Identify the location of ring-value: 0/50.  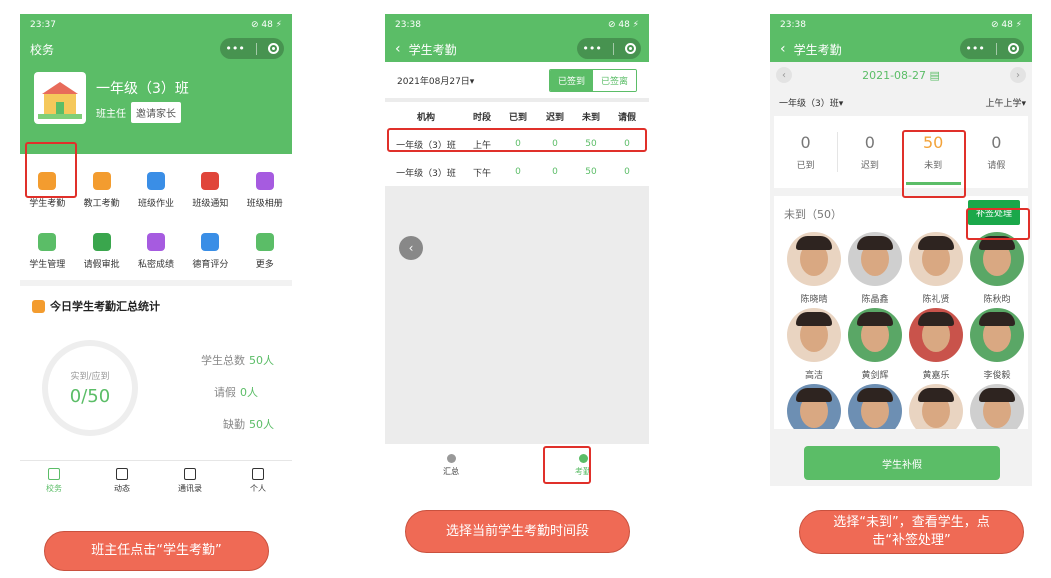
(90, 396).